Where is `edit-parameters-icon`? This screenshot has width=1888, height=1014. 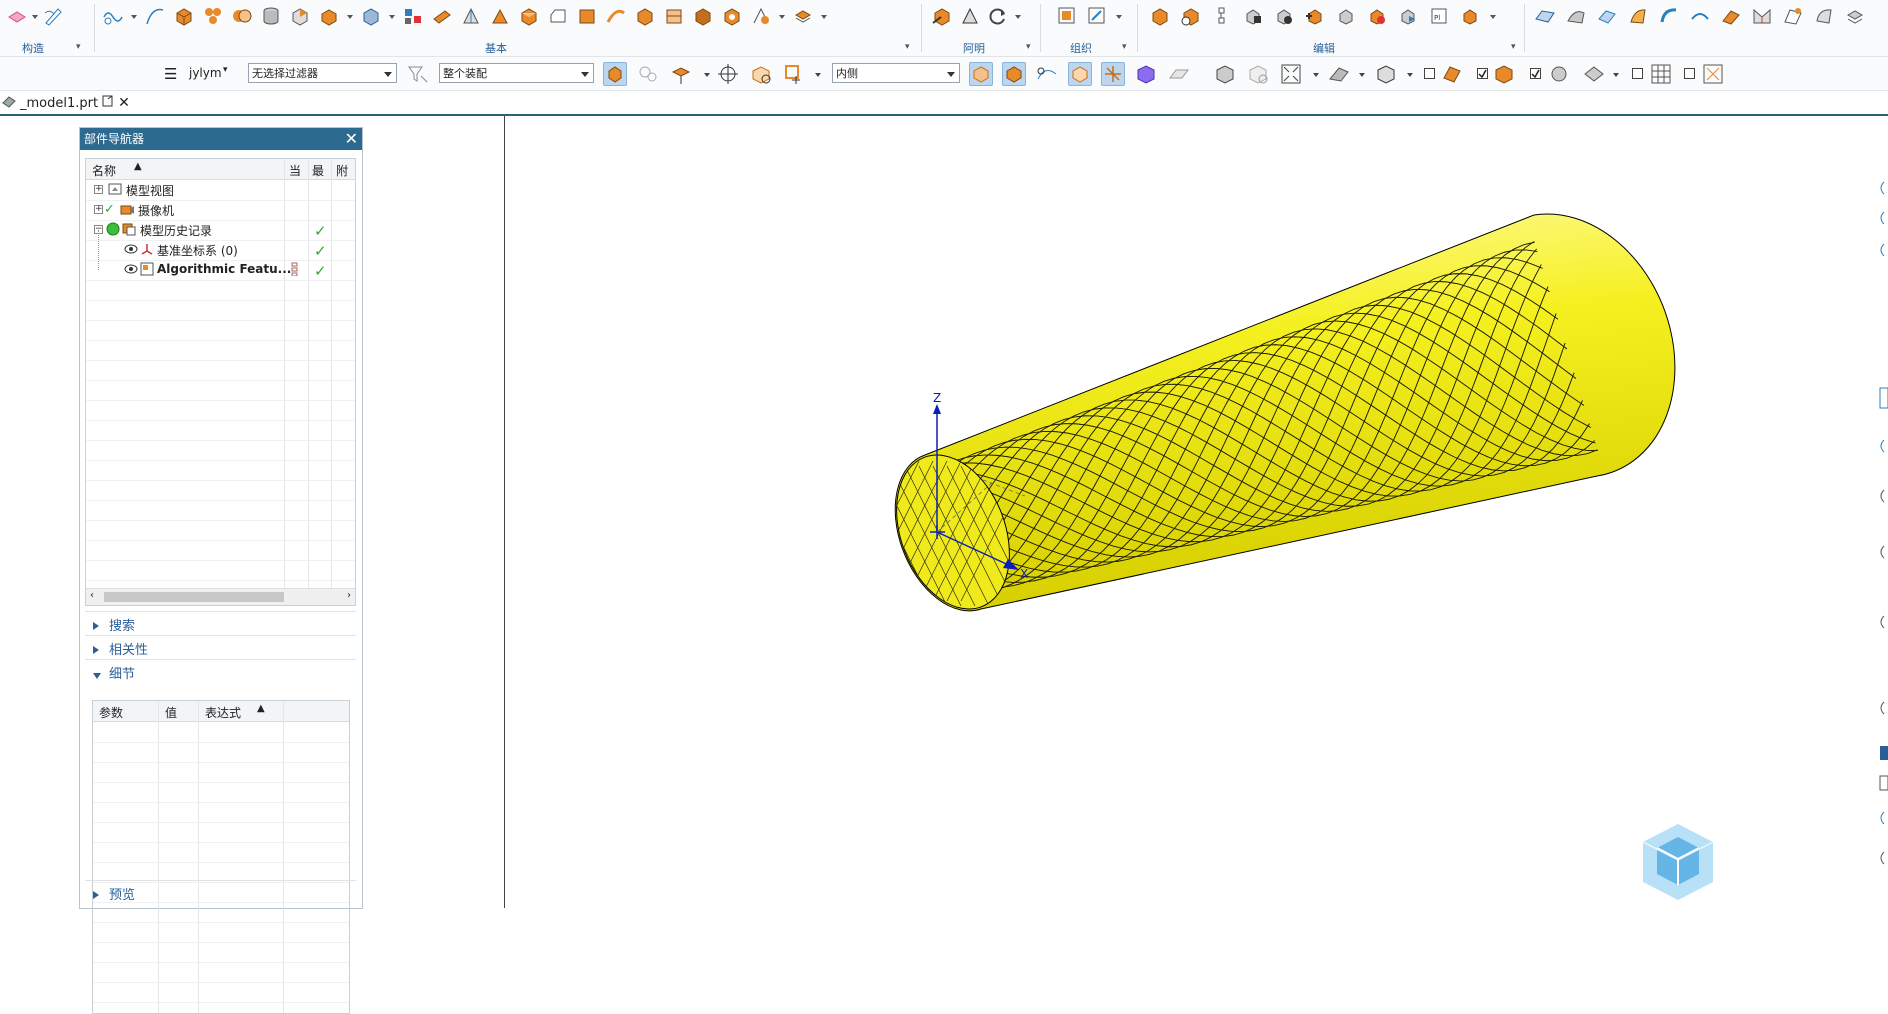 edit-parameters-icon is located at coordinates (1160, 16).